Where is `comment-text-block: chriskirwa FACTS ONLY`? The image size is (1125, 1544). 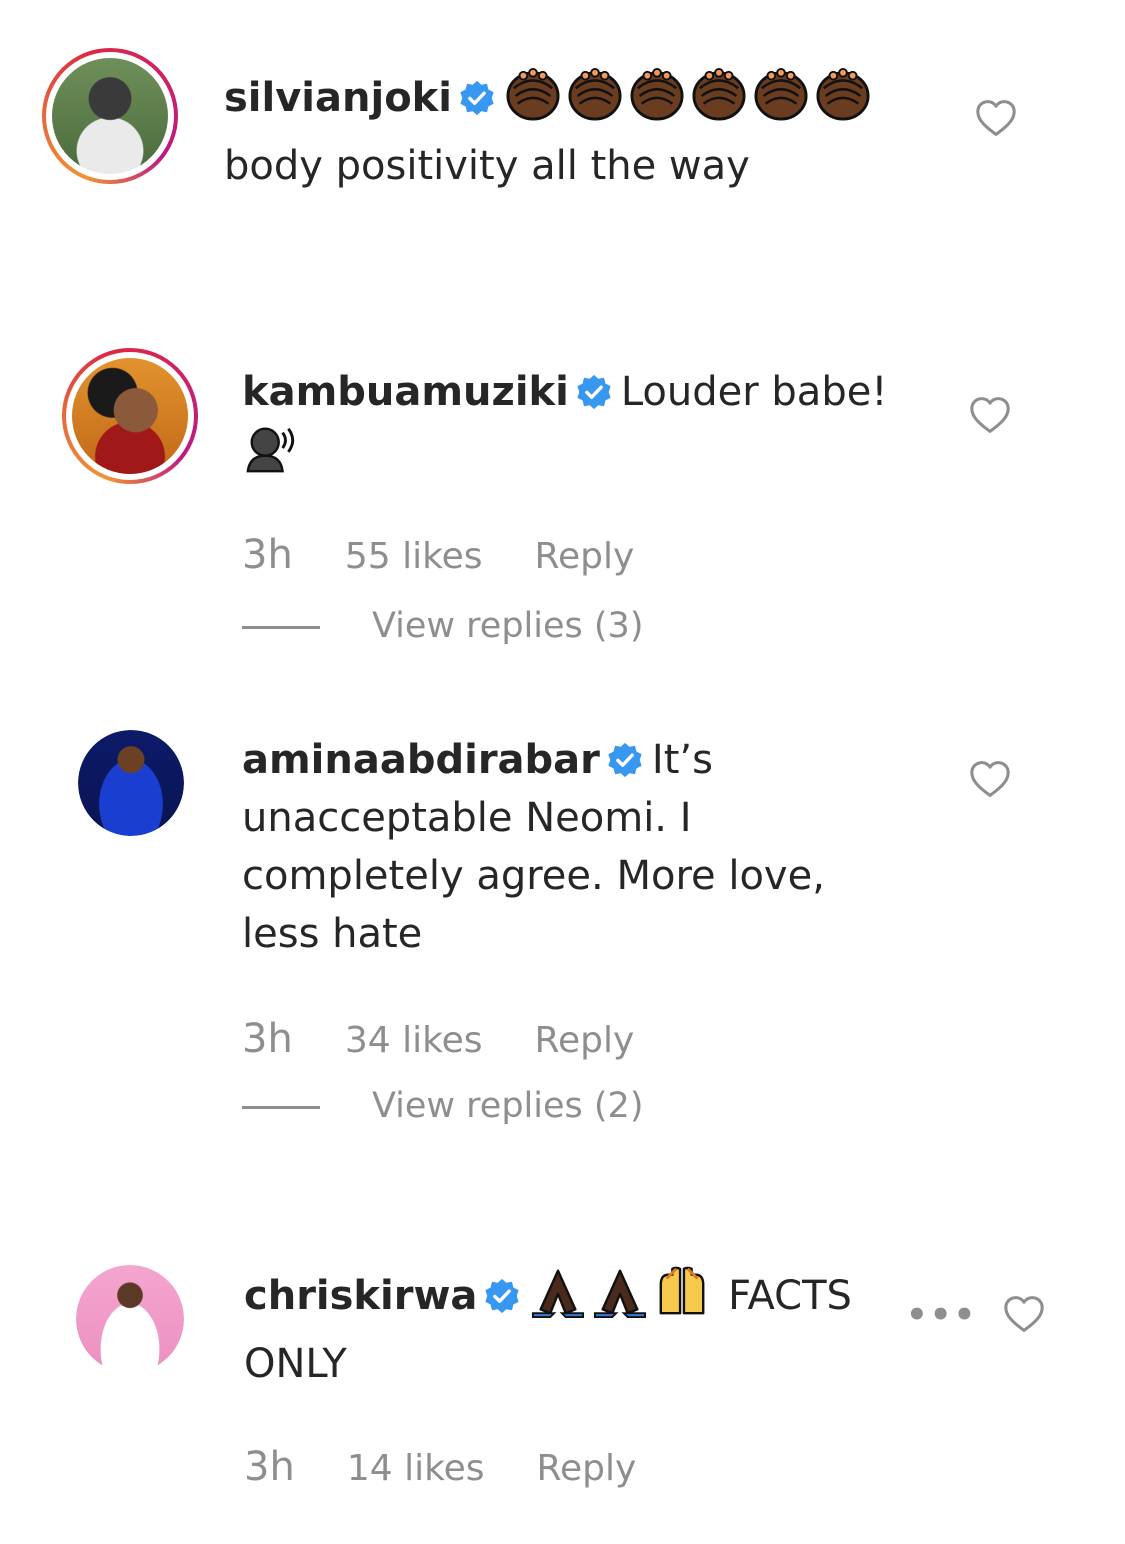 comment-text-block: chriskirwa FACTS ONLY is located at coordinates (564, 1329).